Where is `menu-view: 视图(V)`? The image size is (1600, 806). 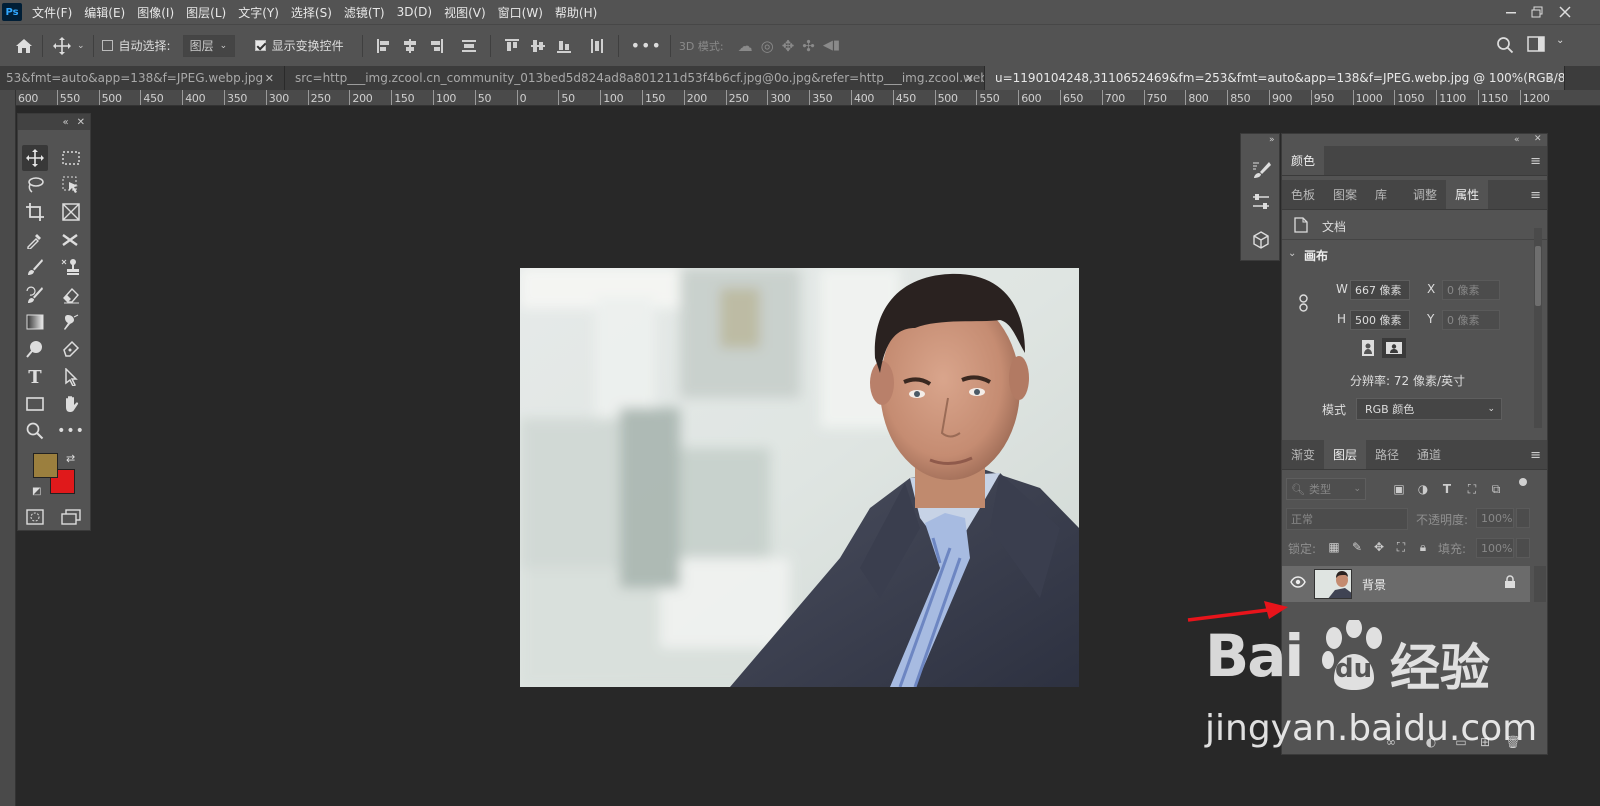
menu-view: 视图(V) is located at coordinates (465, 12).